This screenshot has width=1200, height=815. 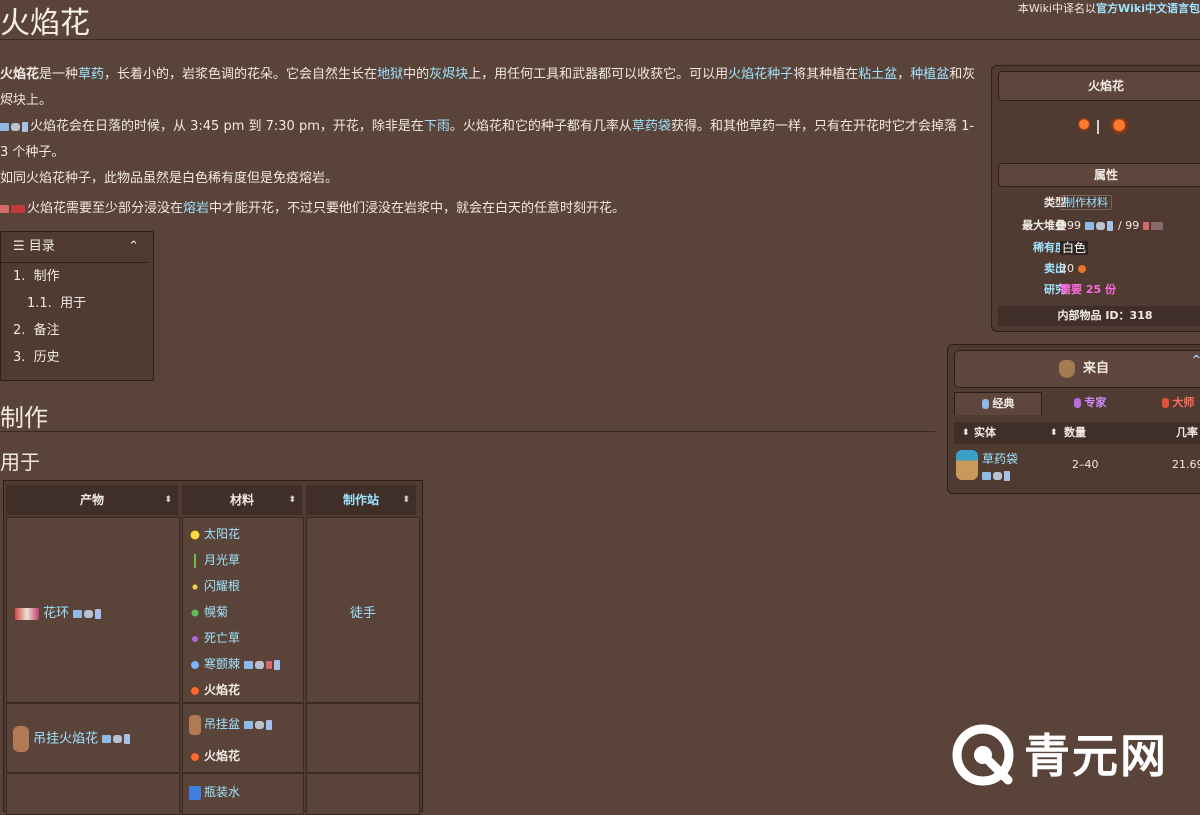 What do you see at coordinates (195, 792) in the screenshot?
I see `bottled-water-icon` at bounding box center [195, 792].